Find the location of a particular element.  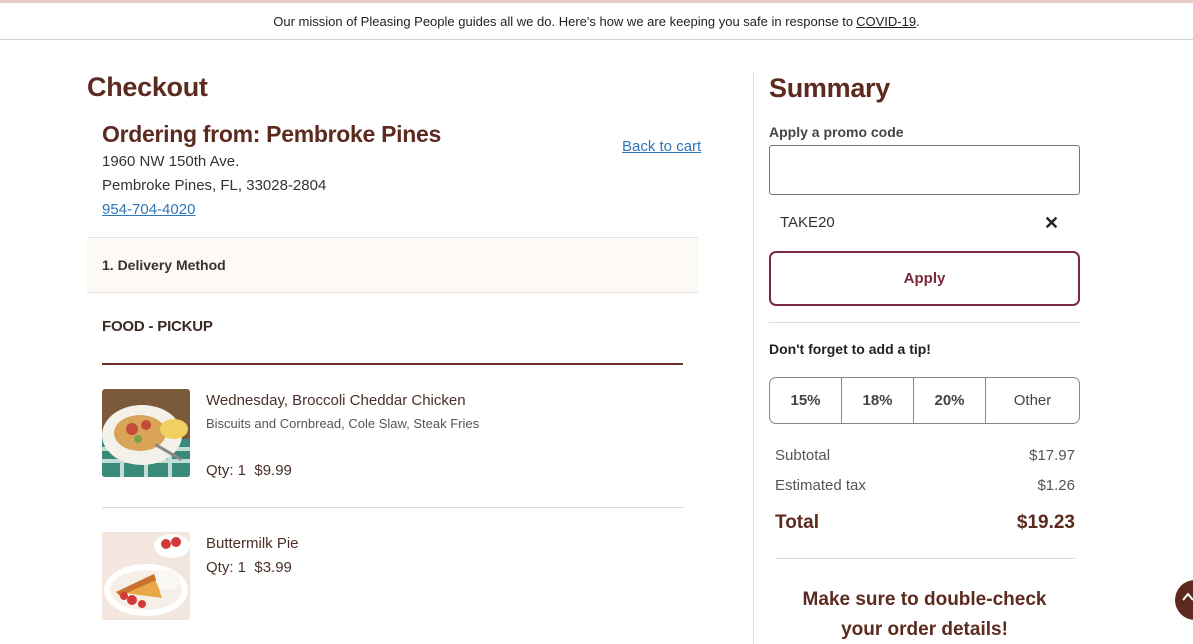

tip-option-18: 18% is located at coordinates (878, 400).